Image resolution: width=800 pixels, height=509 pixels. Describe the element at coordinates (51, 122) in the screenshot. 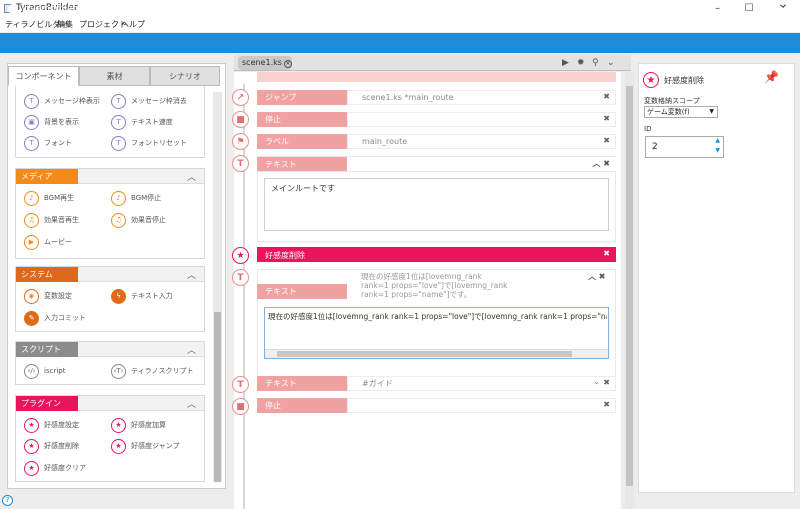

I see `component-show-background: ▣ 背景を表示` at that location.